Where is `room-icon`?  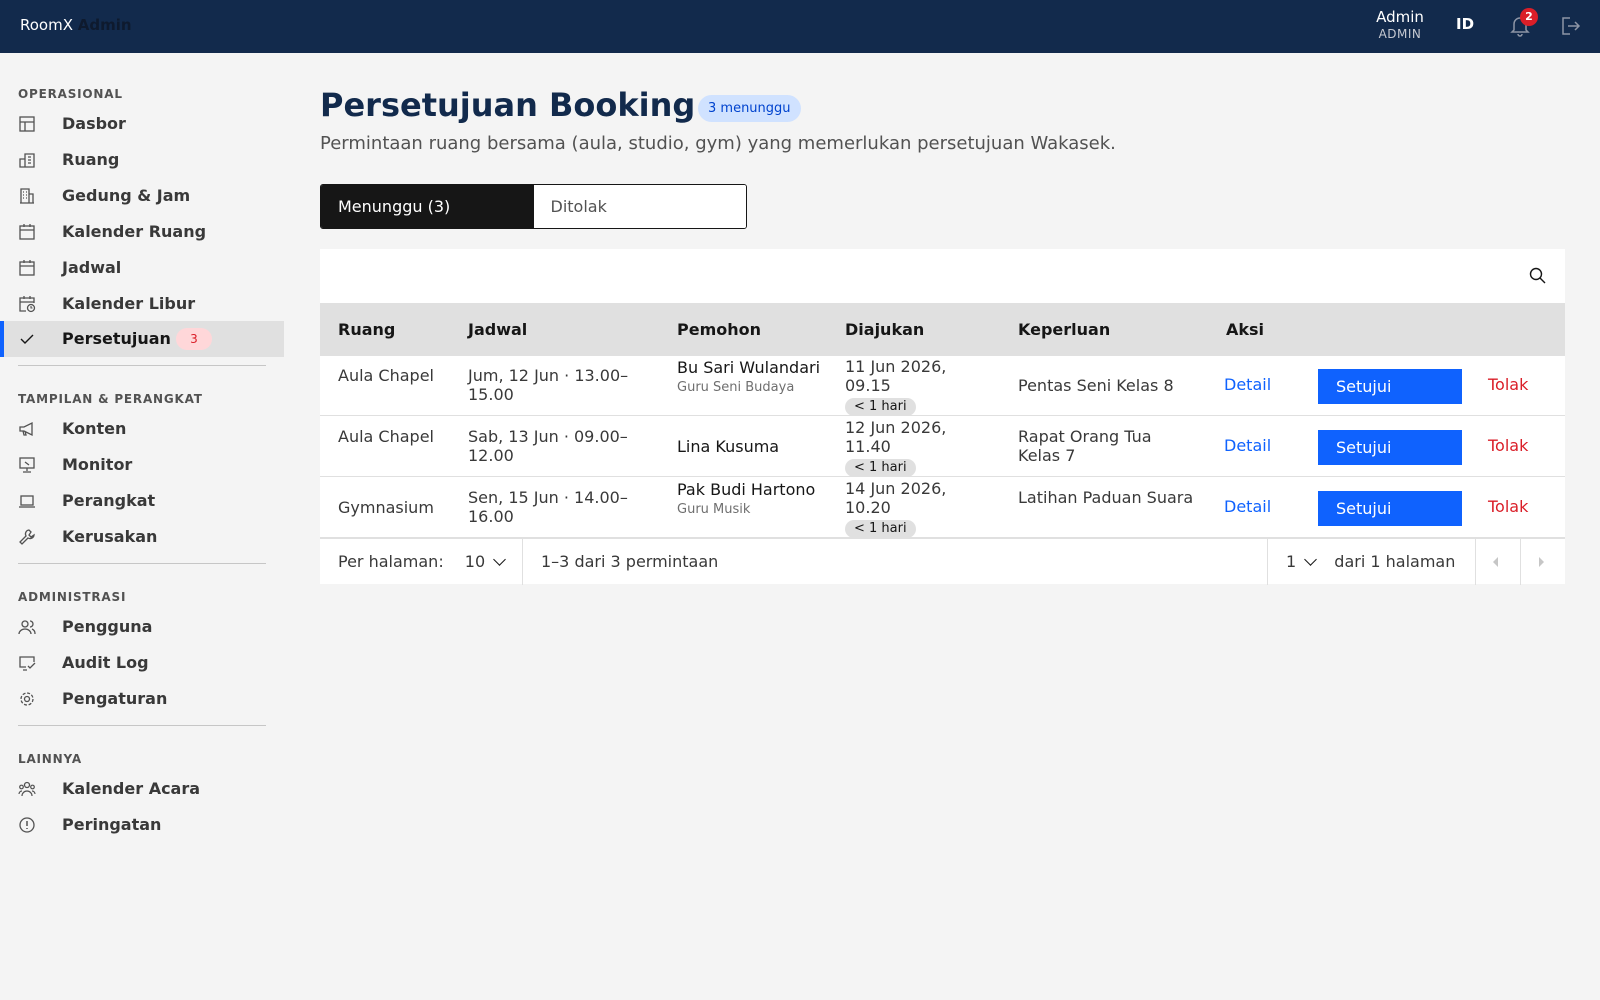 room-icon is located at coordinates (27, 160).